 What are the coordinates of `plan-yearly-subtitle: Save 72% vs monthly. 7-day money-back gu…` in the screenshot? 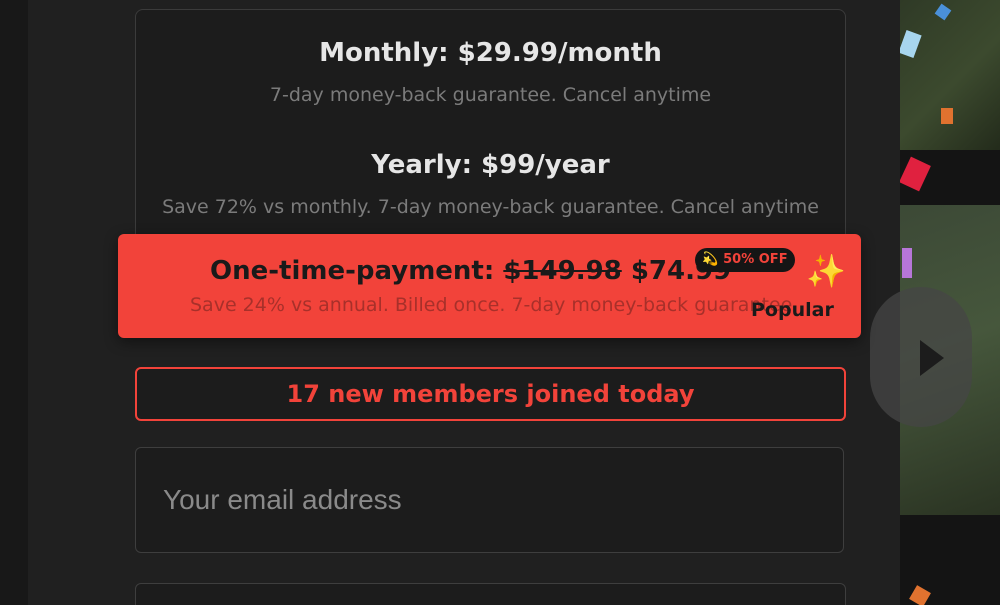 It's located at (490, 207).